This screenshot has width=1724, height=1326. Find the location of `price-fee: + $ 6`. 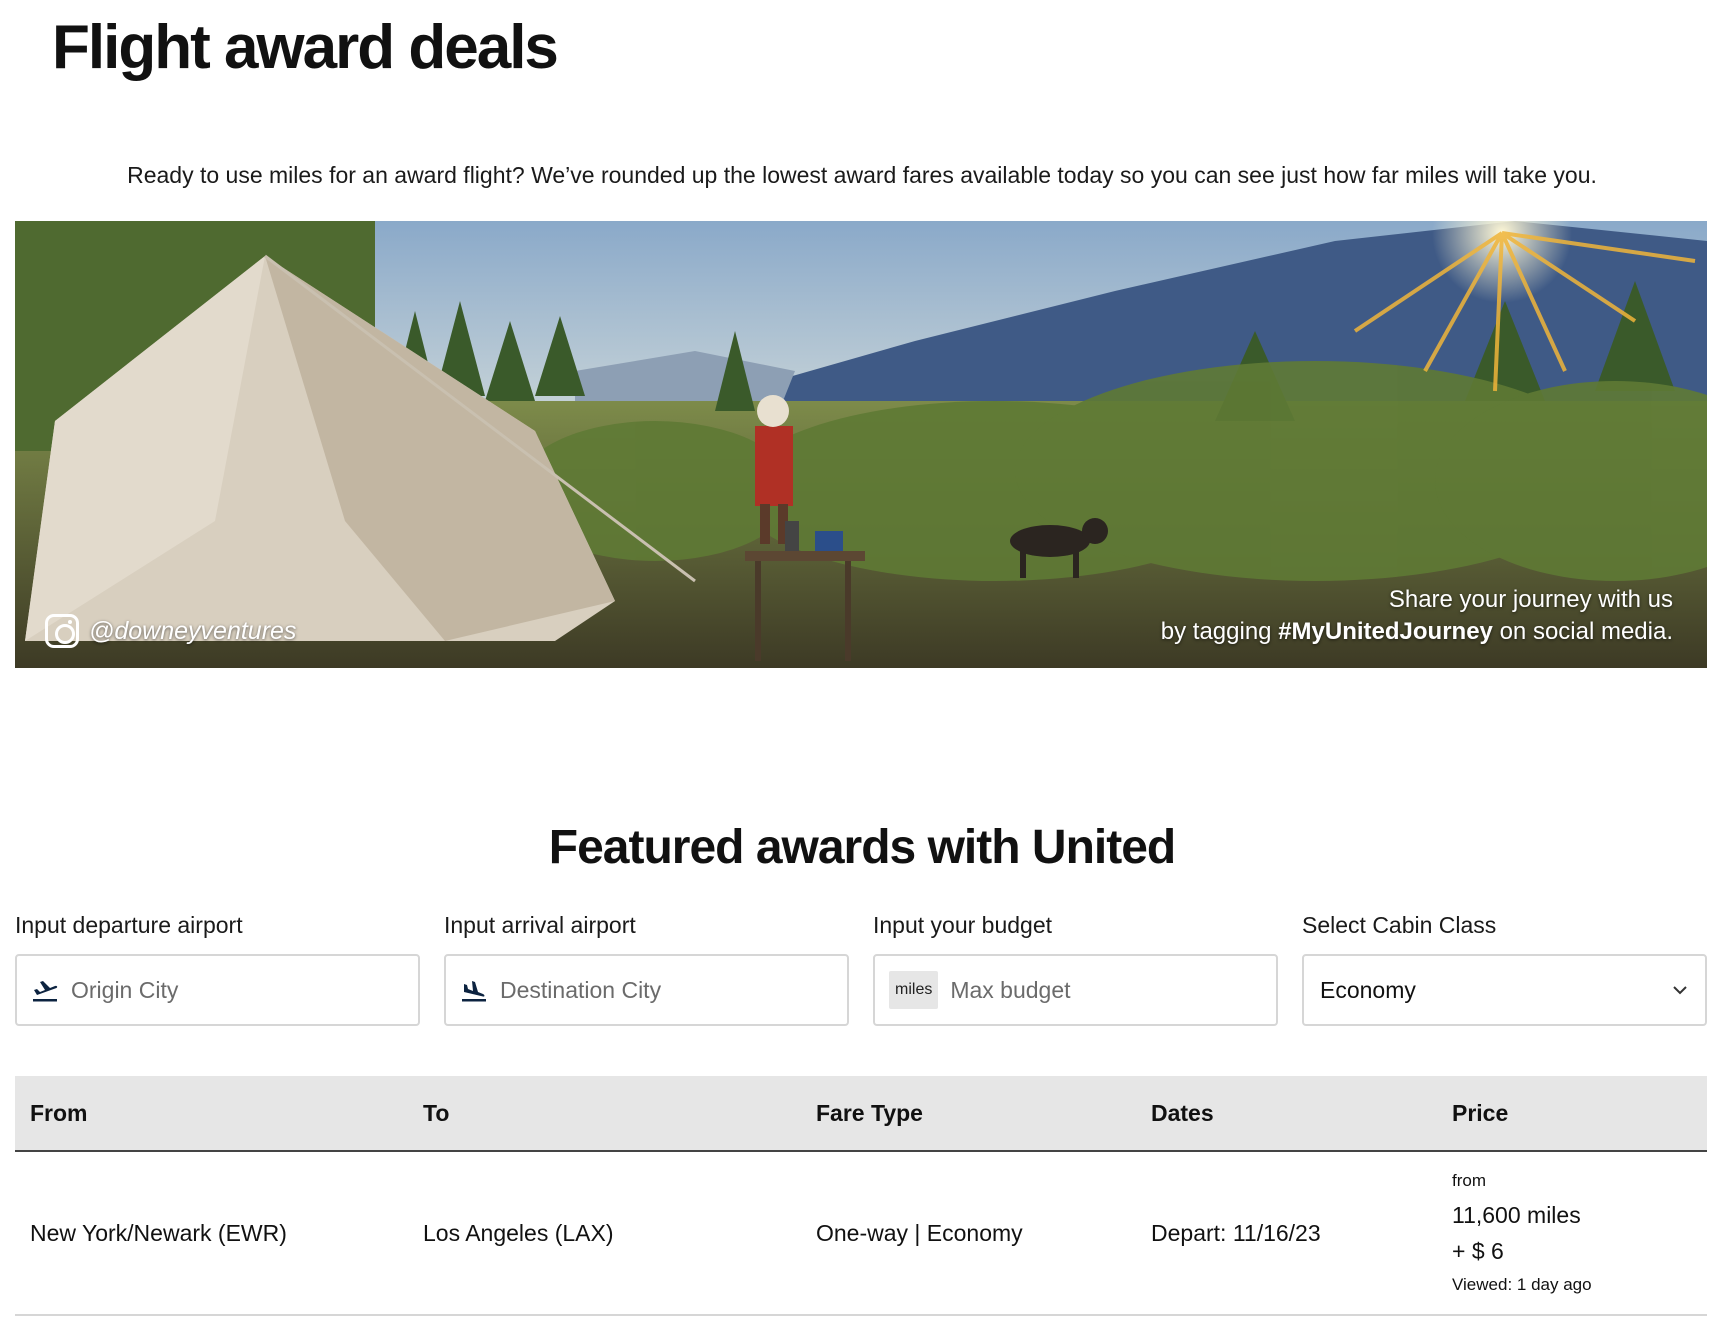

price-fee: + $ 6 is located at coordinates (1478, 1251).